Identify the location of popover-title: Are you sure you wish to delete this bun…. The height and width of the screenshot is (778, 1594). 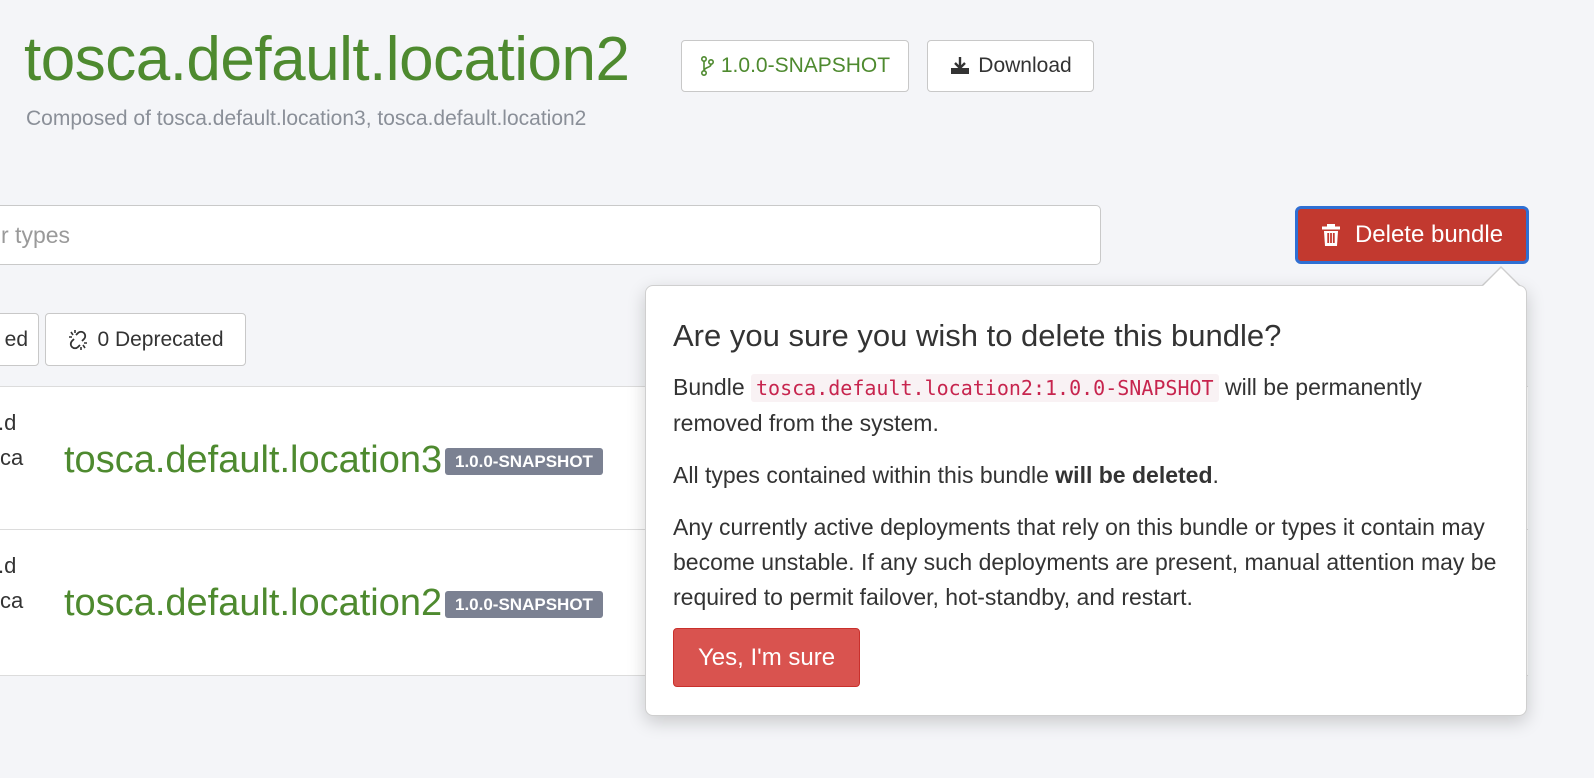
(977, 335).